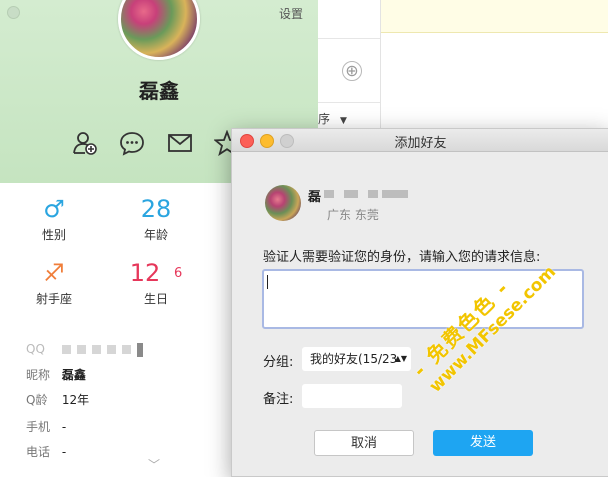 Image resolution: width=608 pixels, height=477 pixels. What do you see at coordinates (494, 80) in the screenshot?
I see `content-area` at bounding box center [494, 80].